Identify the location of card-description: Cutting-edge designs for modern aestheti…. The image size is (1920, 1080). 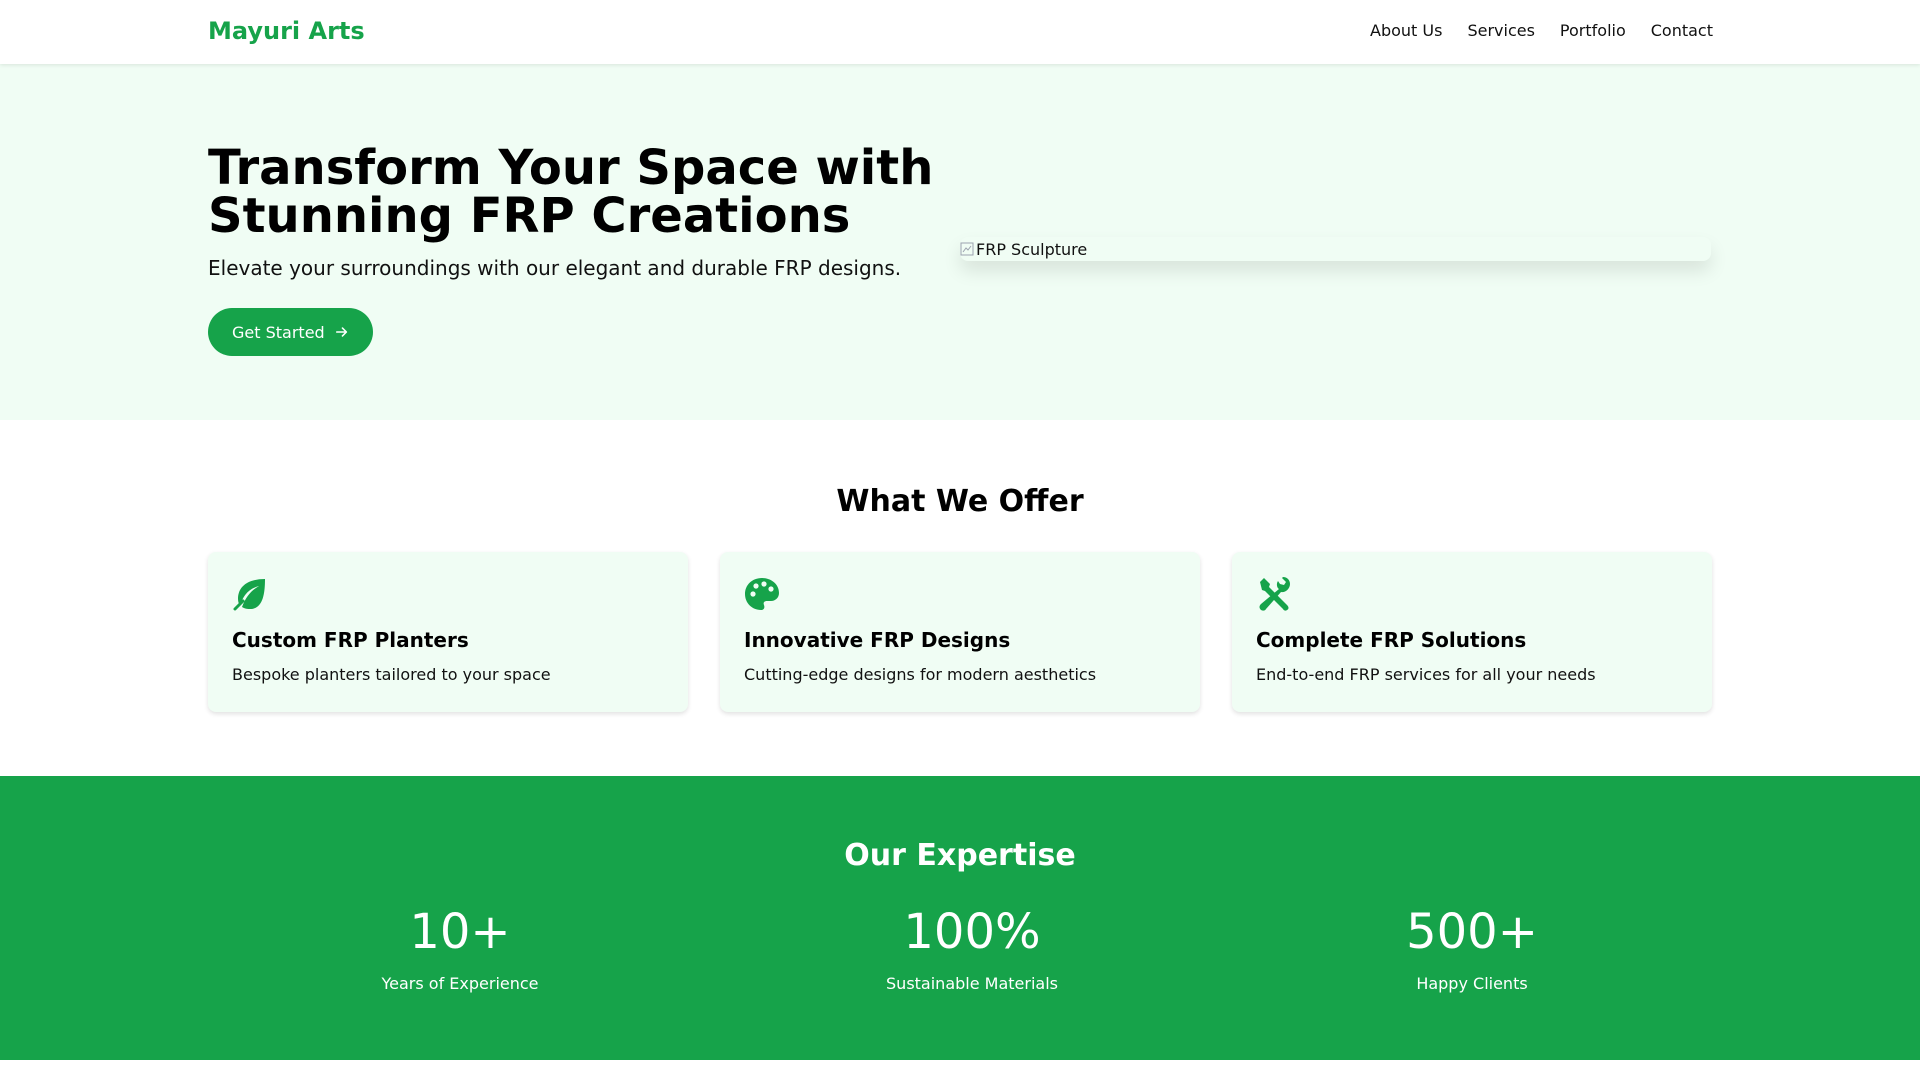
(920, 674).